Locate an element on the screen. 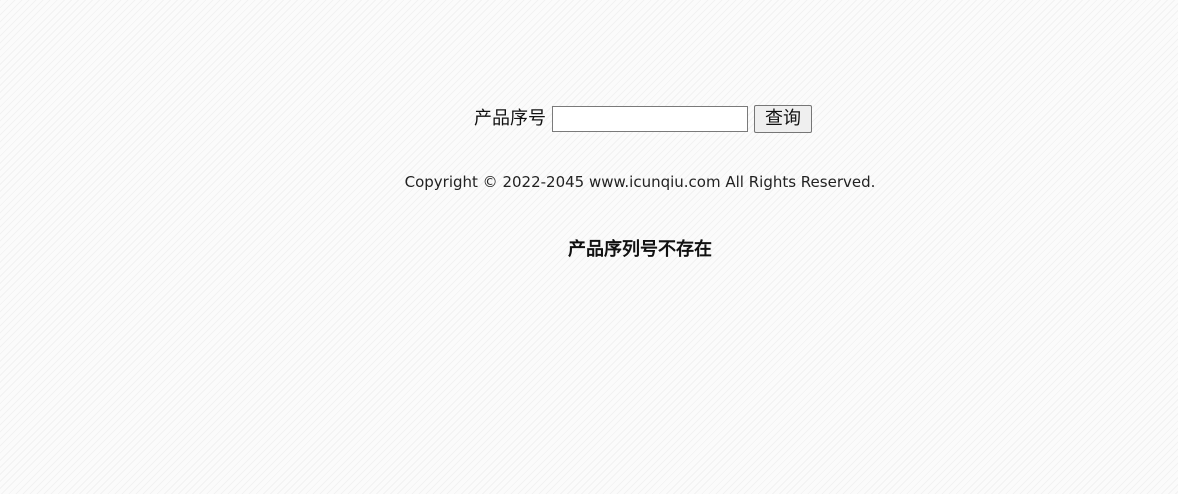 Image resolution: width=1178 pixels, height=494 pixels. product-search-form: 产品序号 查询 is located at coordinates (643, 119).